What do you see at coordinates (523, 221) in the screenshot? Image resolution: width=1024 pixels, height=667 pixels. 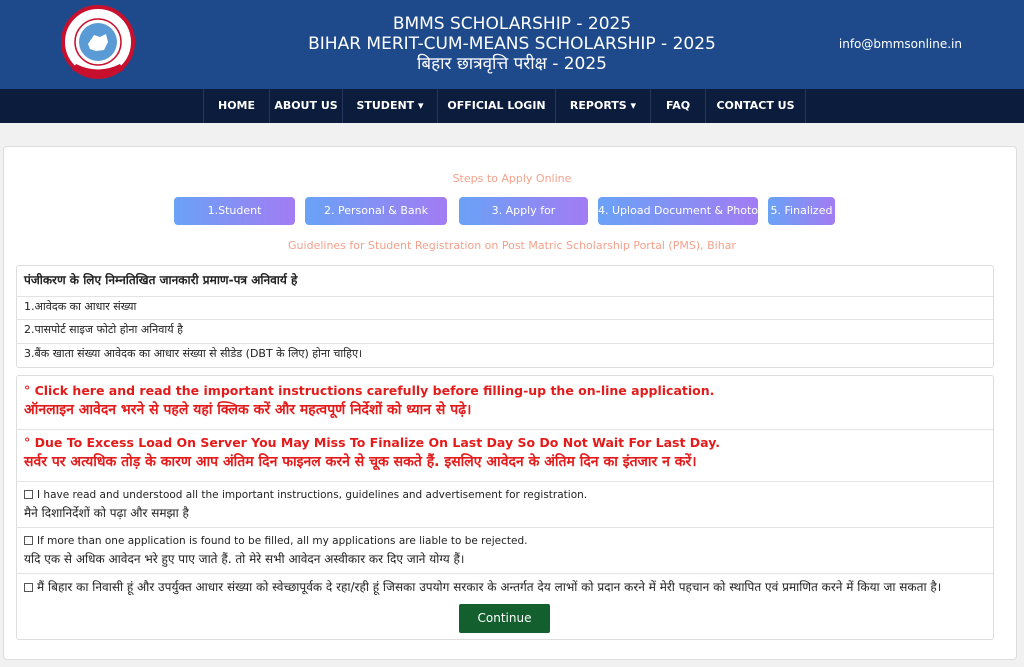 I see `step-apply-scholarship: 3. Apply for Scholarship` at bounding box center [523, 221].